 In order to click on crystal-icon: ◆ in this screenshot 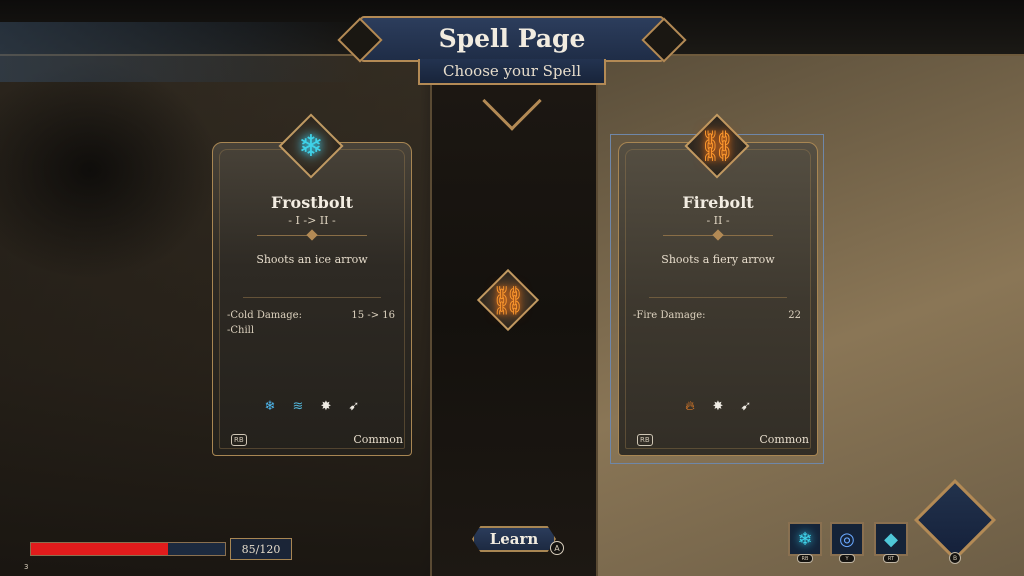, I will do `click(891, 539)`.